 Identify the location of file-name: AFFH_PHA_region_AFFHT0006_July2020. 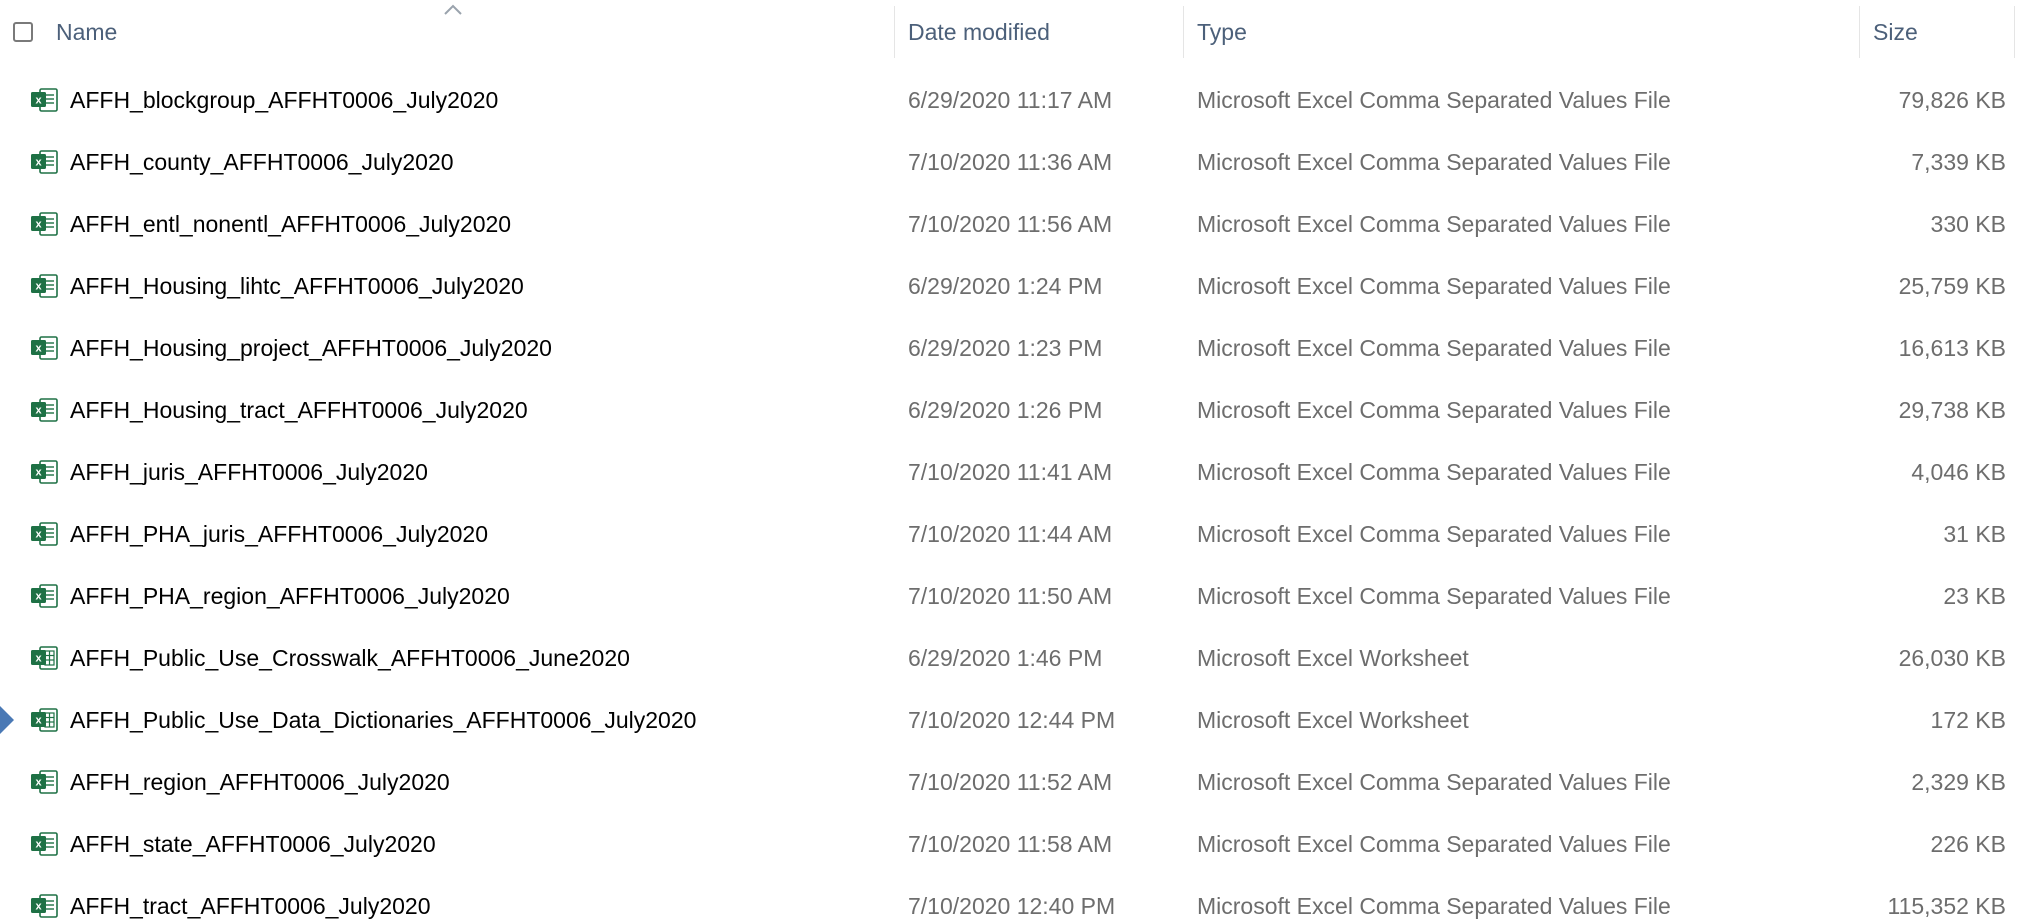
(290, 595).